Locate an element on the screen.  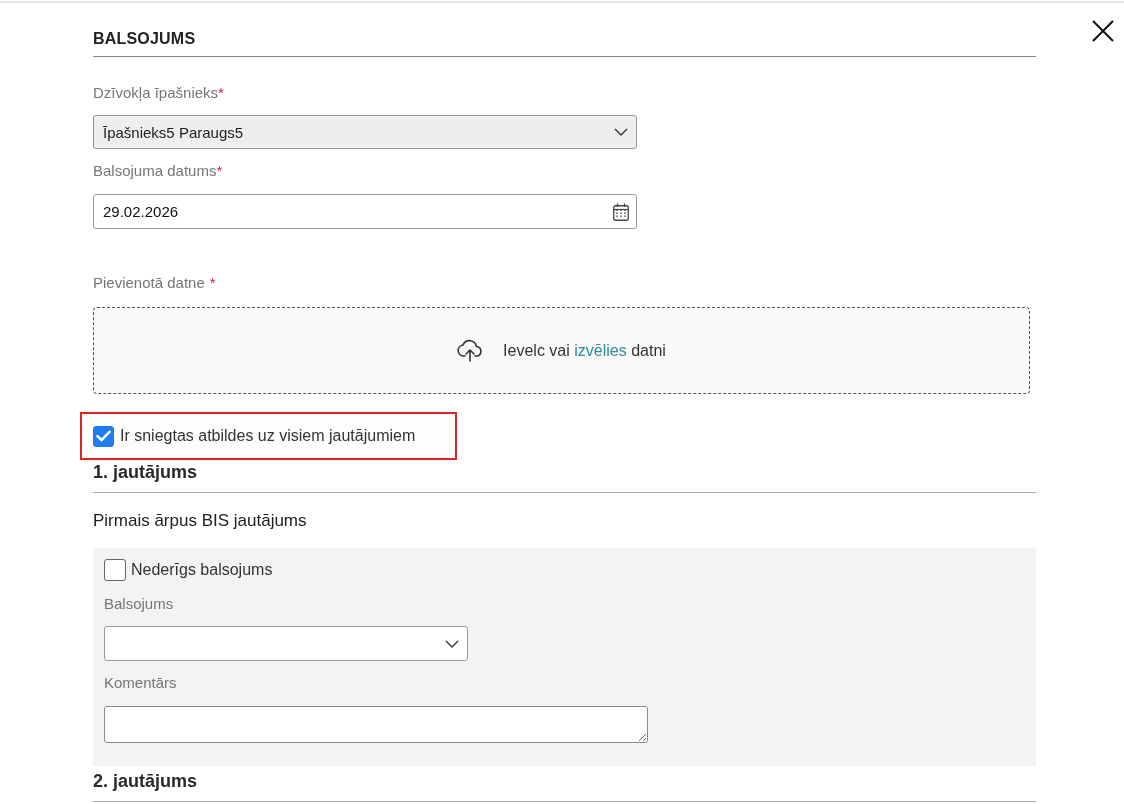
file-drop-zone: Ievelc vai izvēlies datni is located at coordinates (561, 350).